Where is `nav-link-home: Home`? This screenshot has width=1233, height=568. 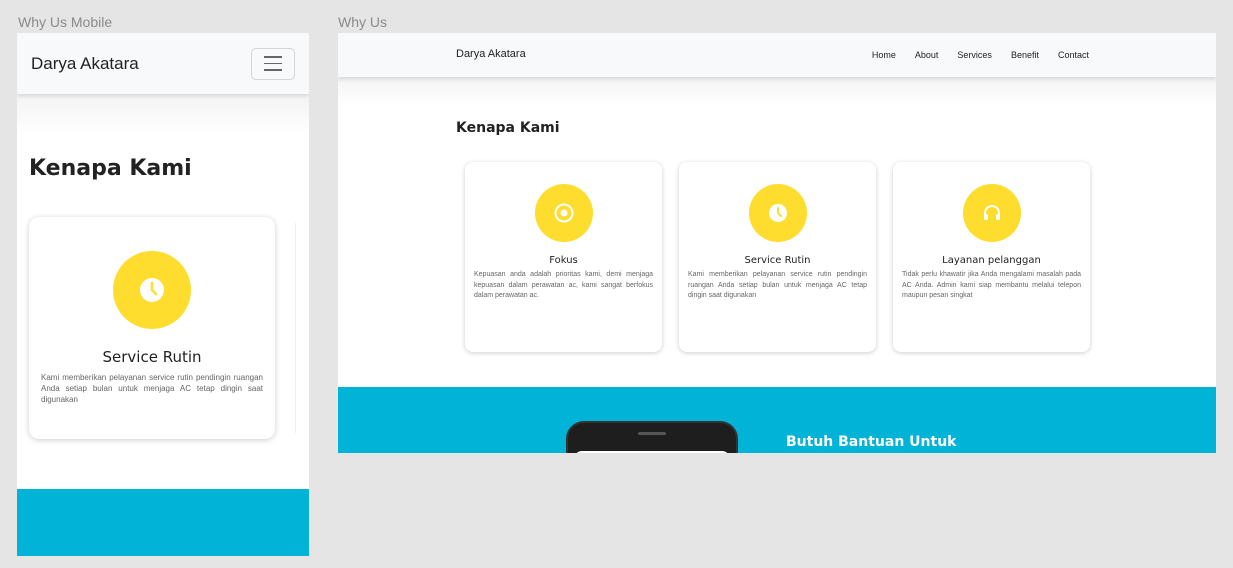 nav-link-home: Home is located at coordinates (884, 55).